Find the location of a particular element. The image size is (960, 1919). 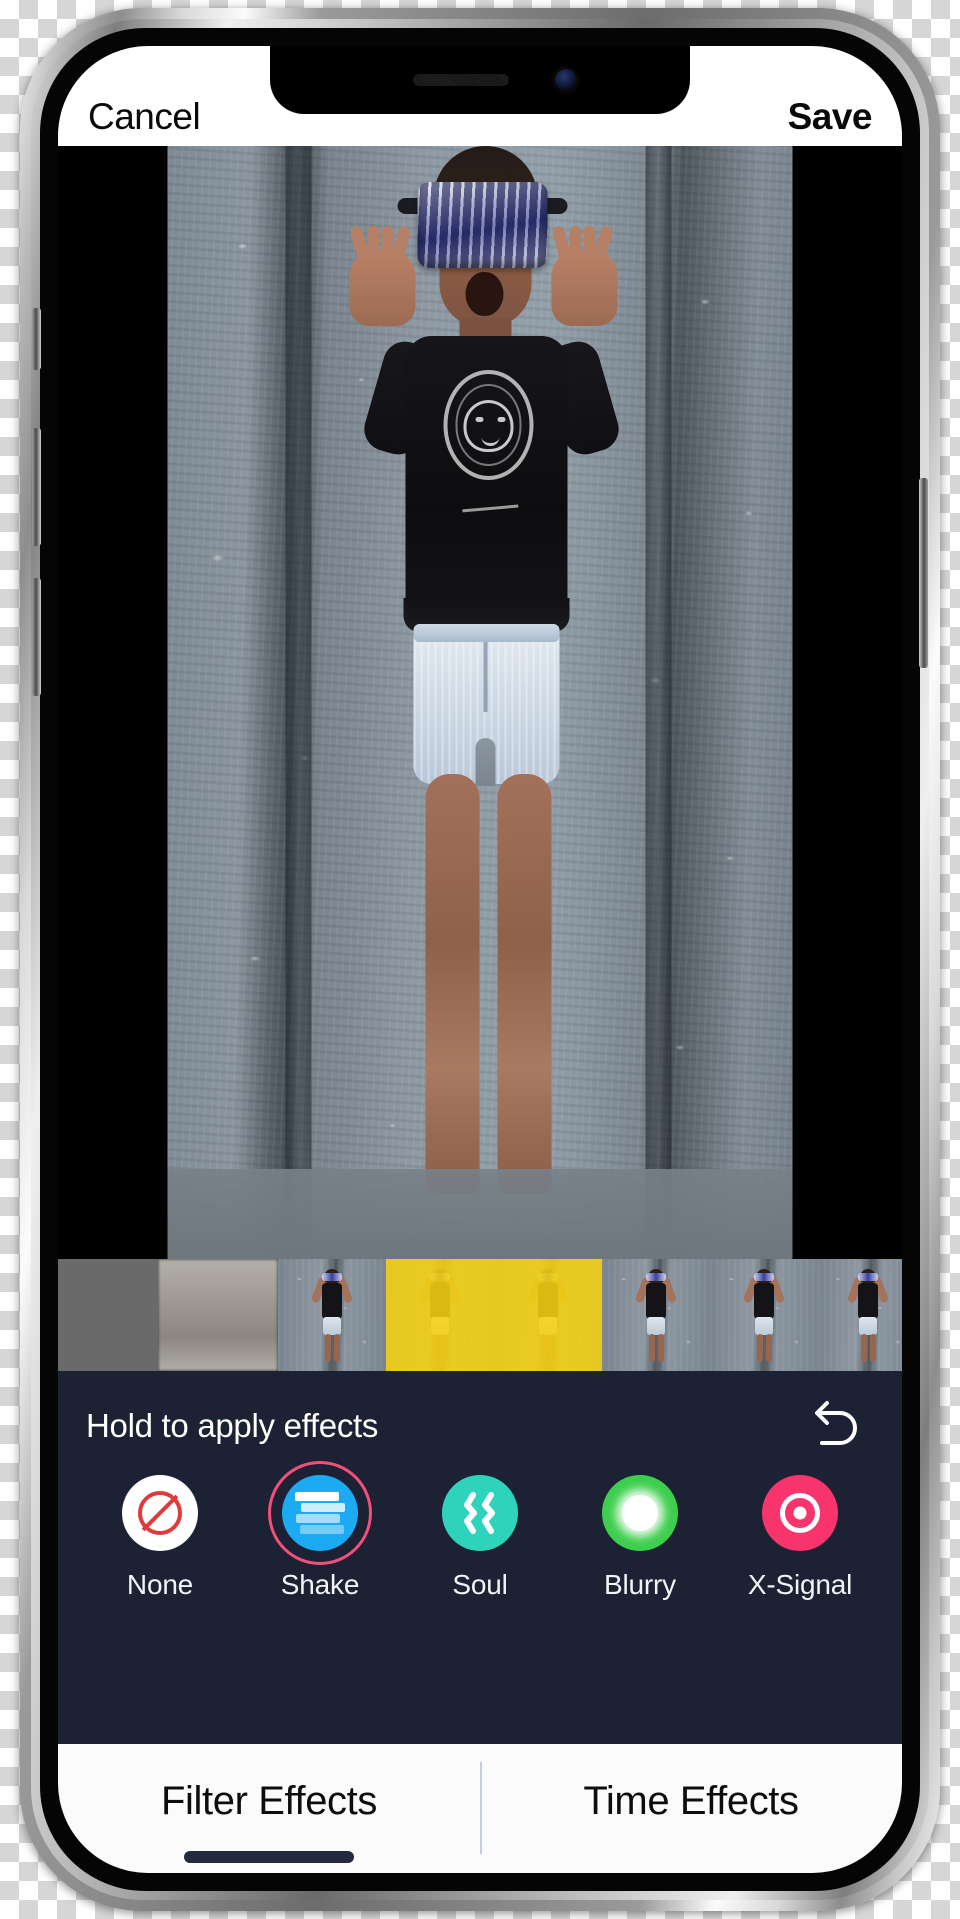

stacked-layers-icon is located at coordinates (320, 1513).